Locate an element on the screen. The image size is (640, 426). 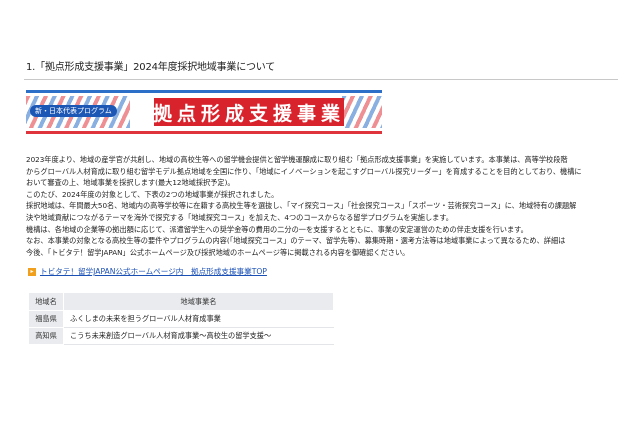
banner-right-stripes is located at coordinates (362, 112).